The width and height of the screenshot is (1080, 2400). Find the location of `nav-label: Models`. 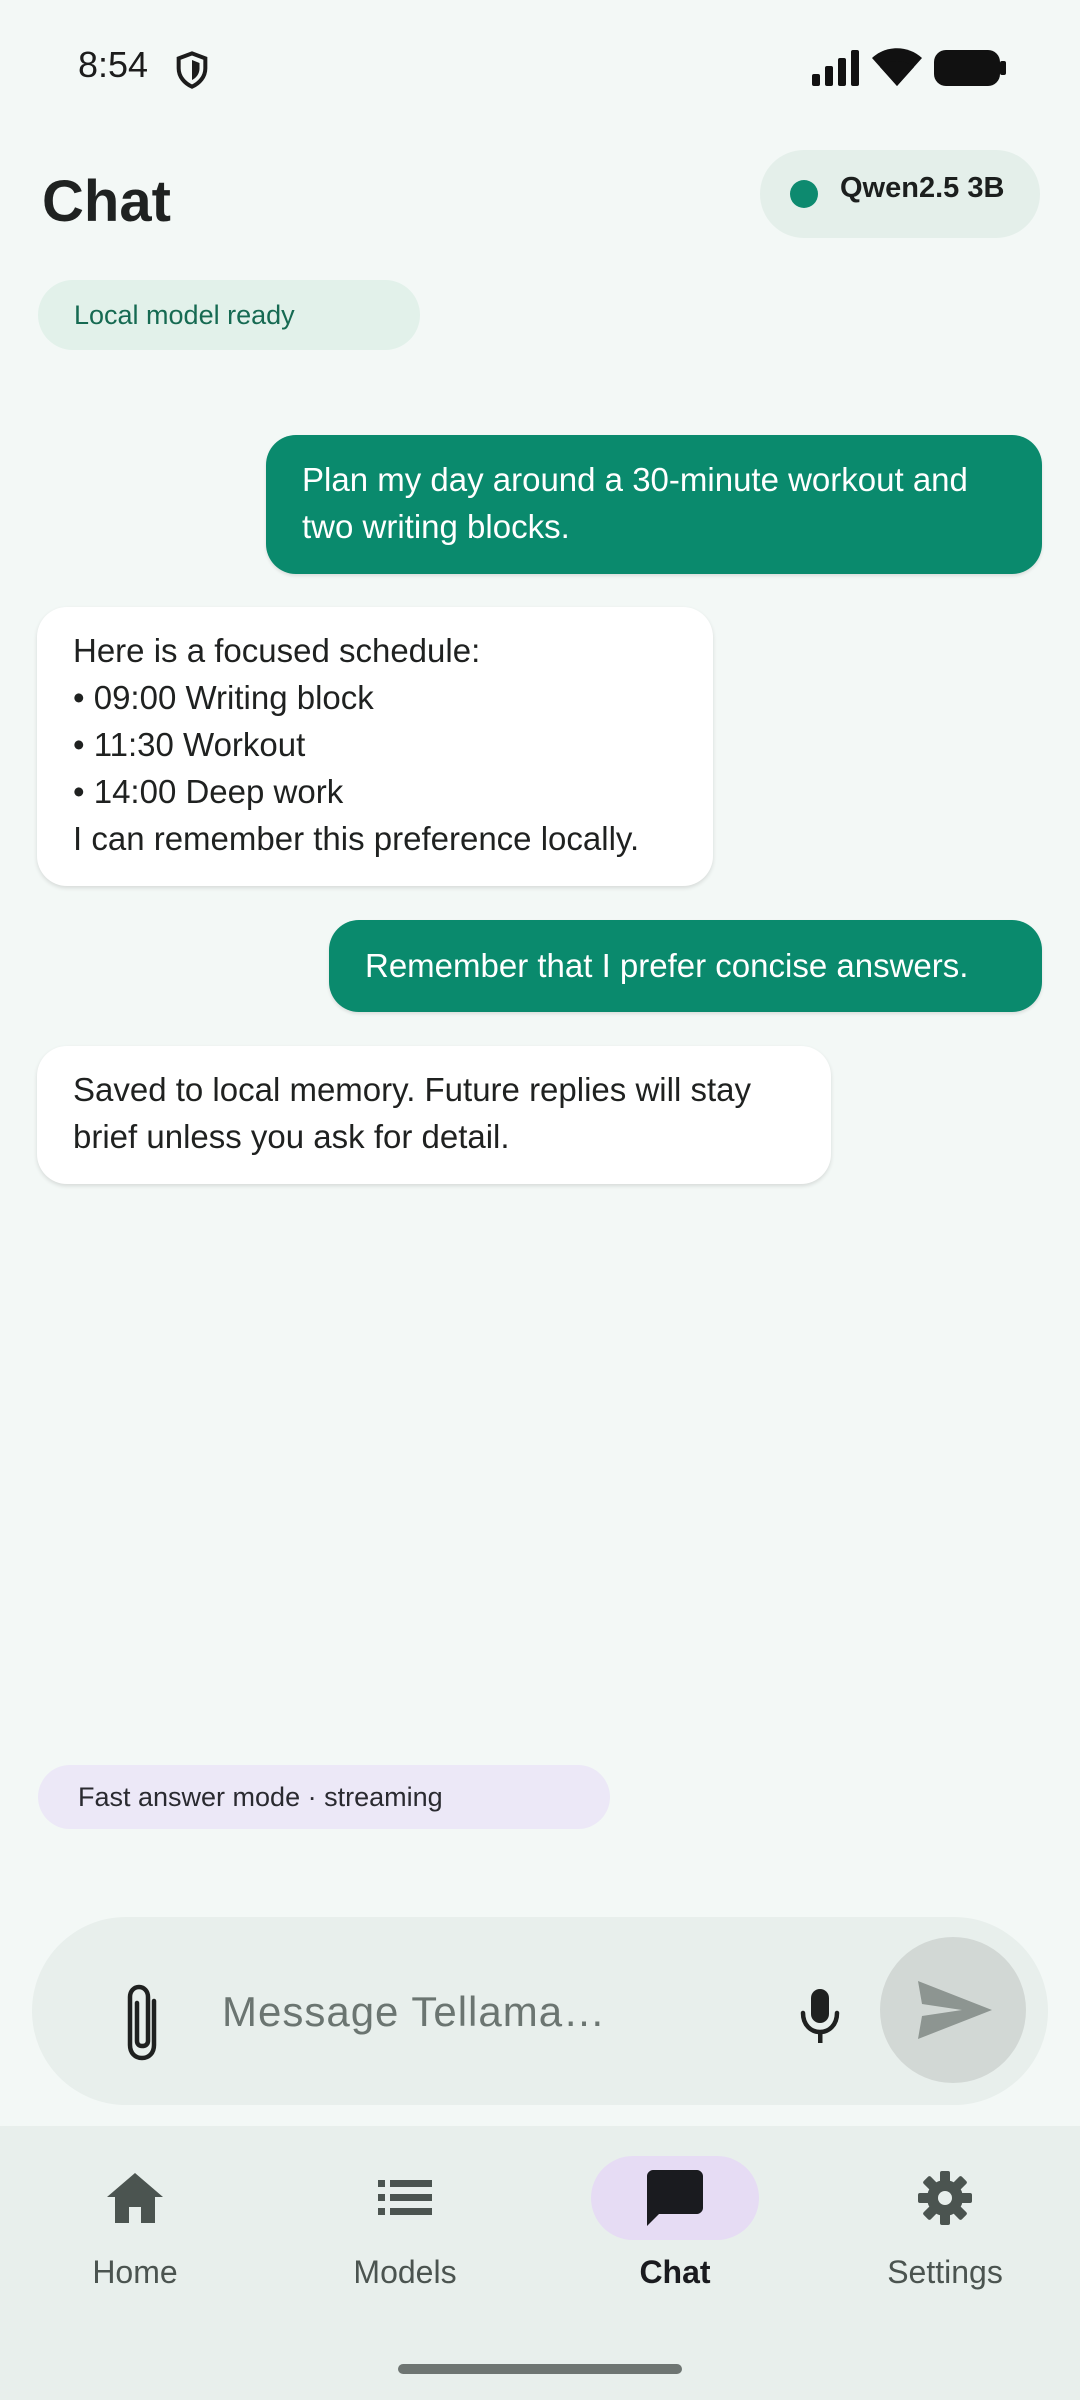

nav-label: Models is located at coordinates (405, 2272).